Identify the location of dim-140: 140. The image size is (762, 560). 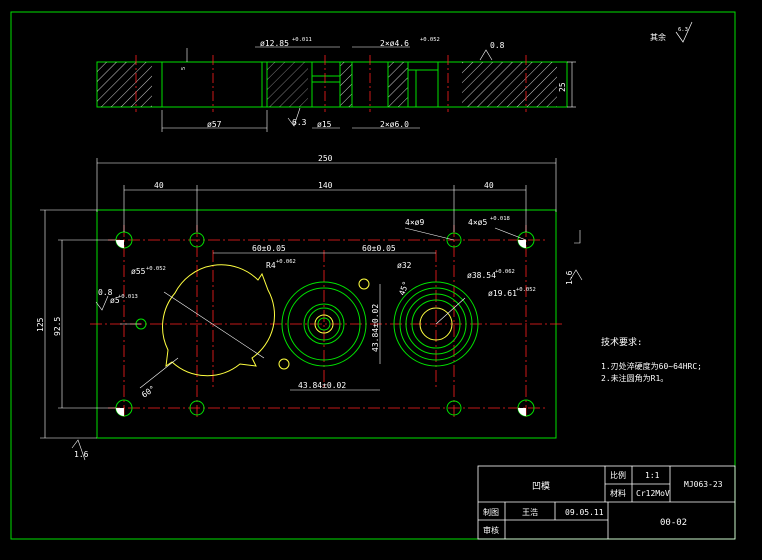
(325, 185).